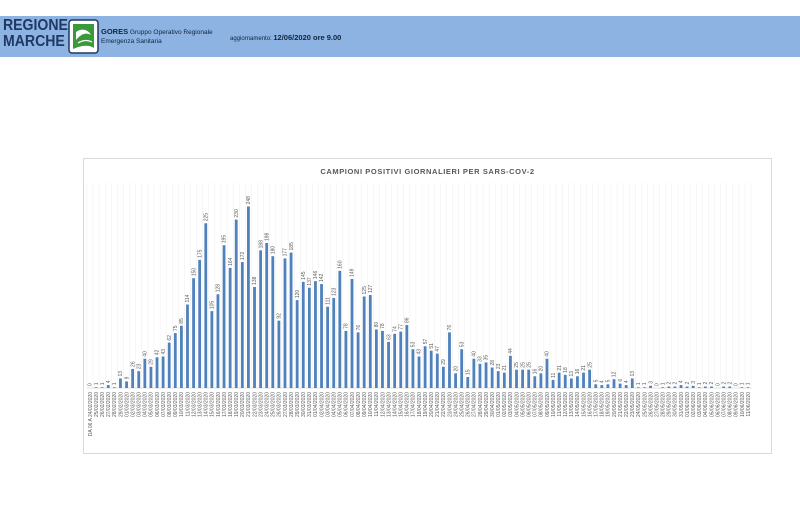 The height and width of the screenshot is (516, 800). I want to click on x-tick-label: 28/02/2020, so click(115, 404).